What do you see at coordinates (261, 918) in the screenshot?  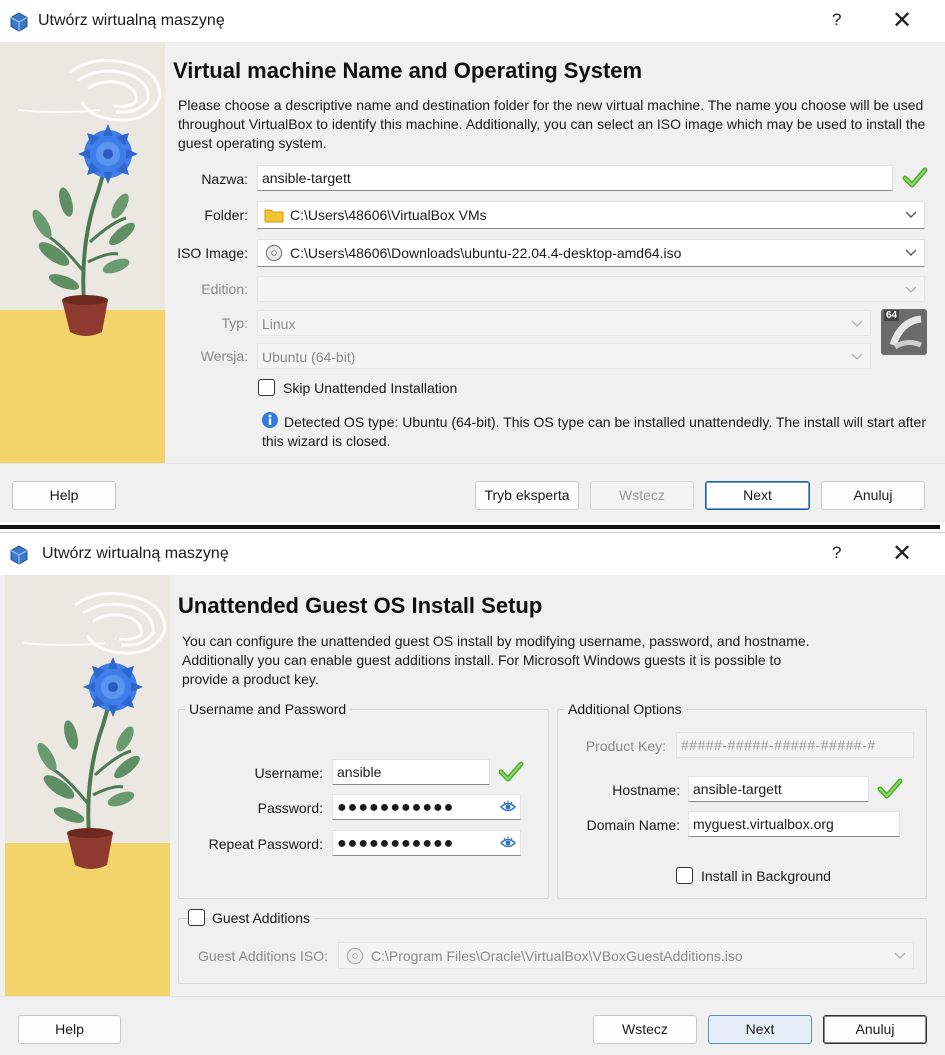 I see `guest-additions-label: Guest Additions` at bounding box center [261, 918].